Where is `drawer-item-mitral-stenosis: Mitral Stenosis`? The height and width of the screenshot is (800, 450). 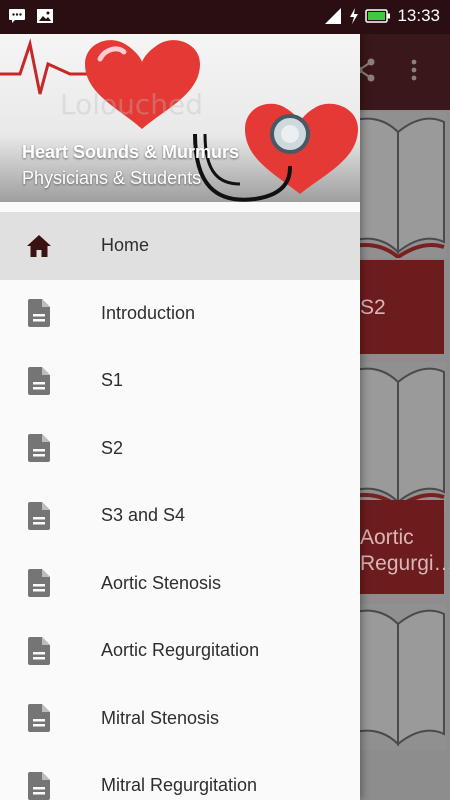 drawer-item-mitral-stenosis: Mitral Stenosis is located at coordinates (180, 719).